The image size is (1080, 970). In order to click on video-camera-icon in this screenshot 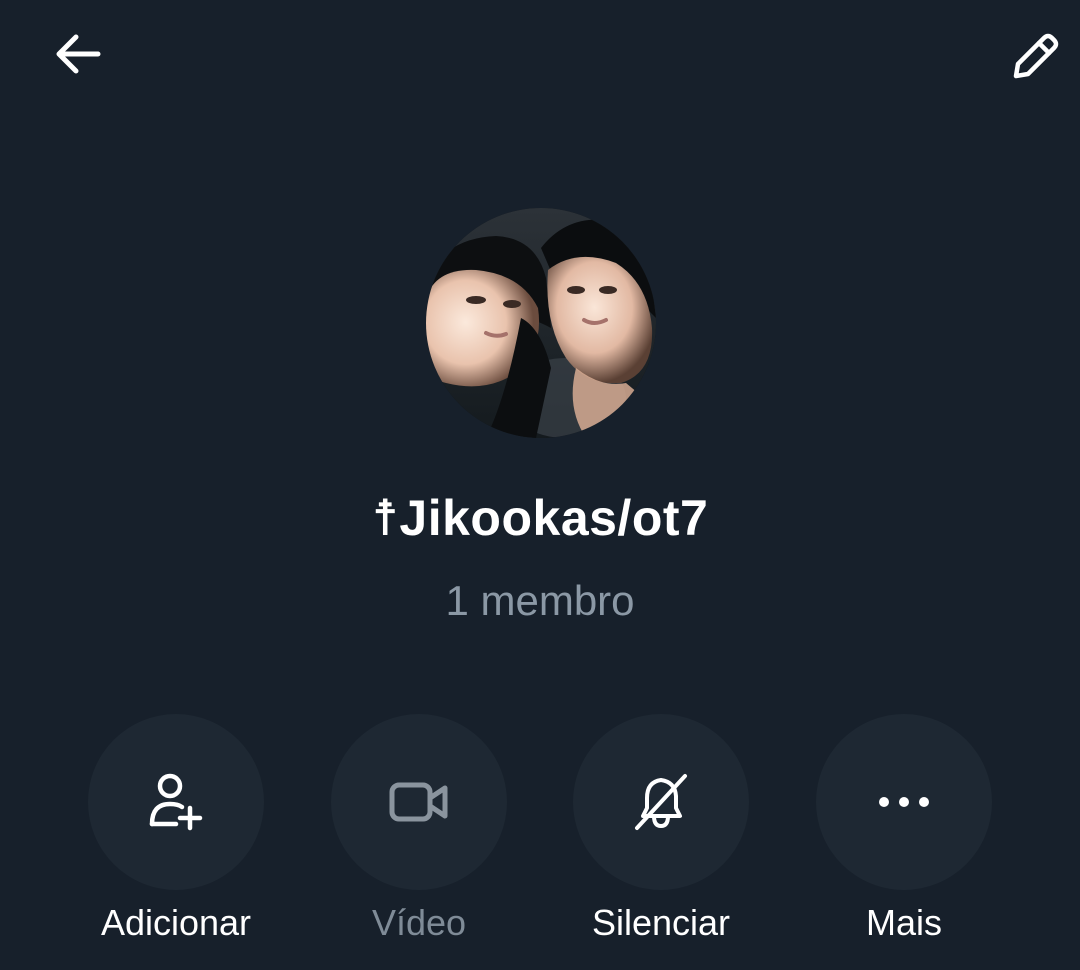, I will do `click(418, 802)`.